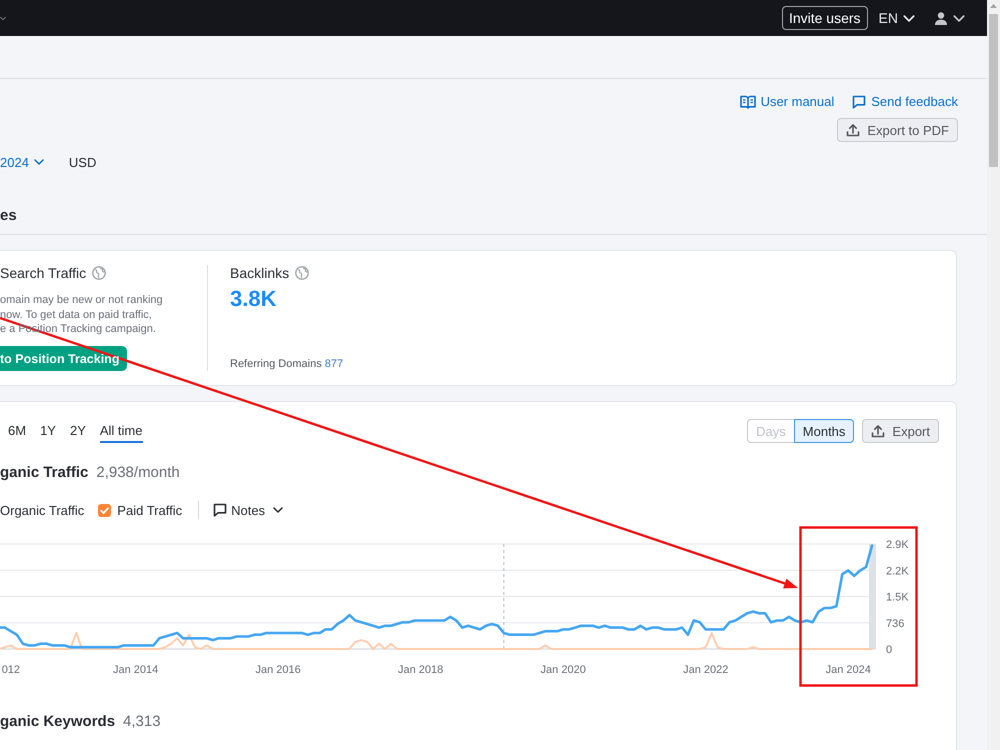 This screenshot has height=750, width=1000. I want to click on send-feedback-link: Send feedback, so click(905, 101).